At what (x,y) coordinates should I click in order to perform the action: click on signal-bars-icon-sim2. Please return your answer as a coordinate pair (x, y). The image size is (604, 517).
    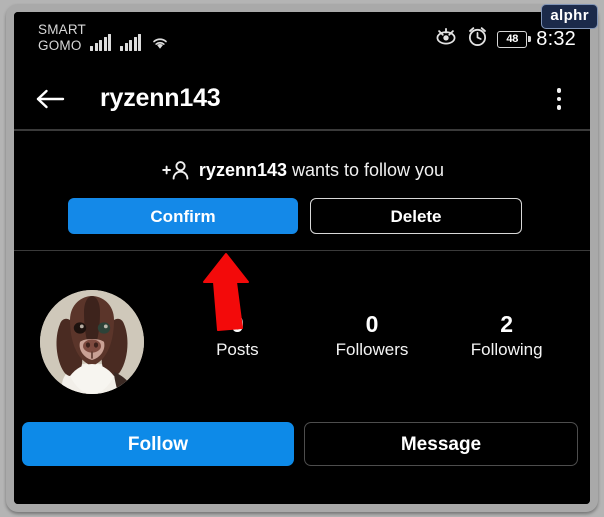
    Looking at the image, I should click on (130, 42).